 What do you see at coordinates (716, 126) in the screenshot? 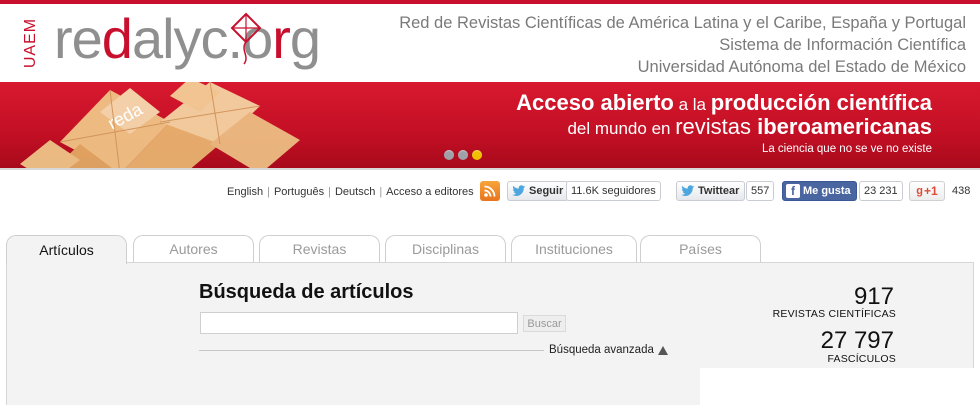
I see `banner-text-journals: revistas` at bounding box center [716, 126].